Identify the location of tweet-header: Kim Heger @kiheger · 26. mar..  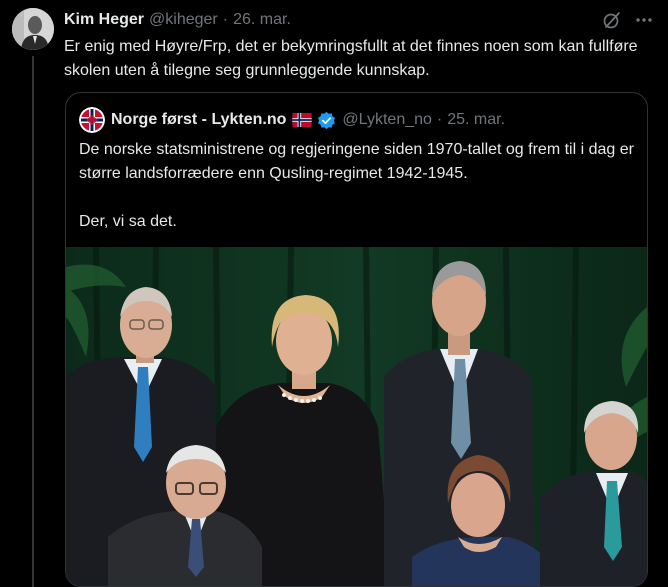
(366, 20).